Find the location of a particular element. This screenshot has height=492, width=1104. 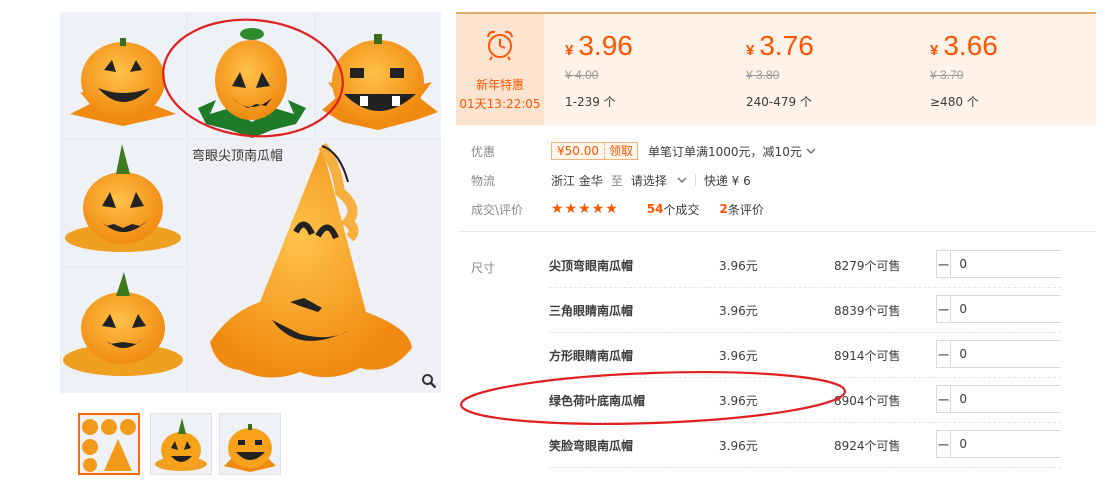

tier-original-price: ¥ 4.00 is located at coordinates (582, 75).